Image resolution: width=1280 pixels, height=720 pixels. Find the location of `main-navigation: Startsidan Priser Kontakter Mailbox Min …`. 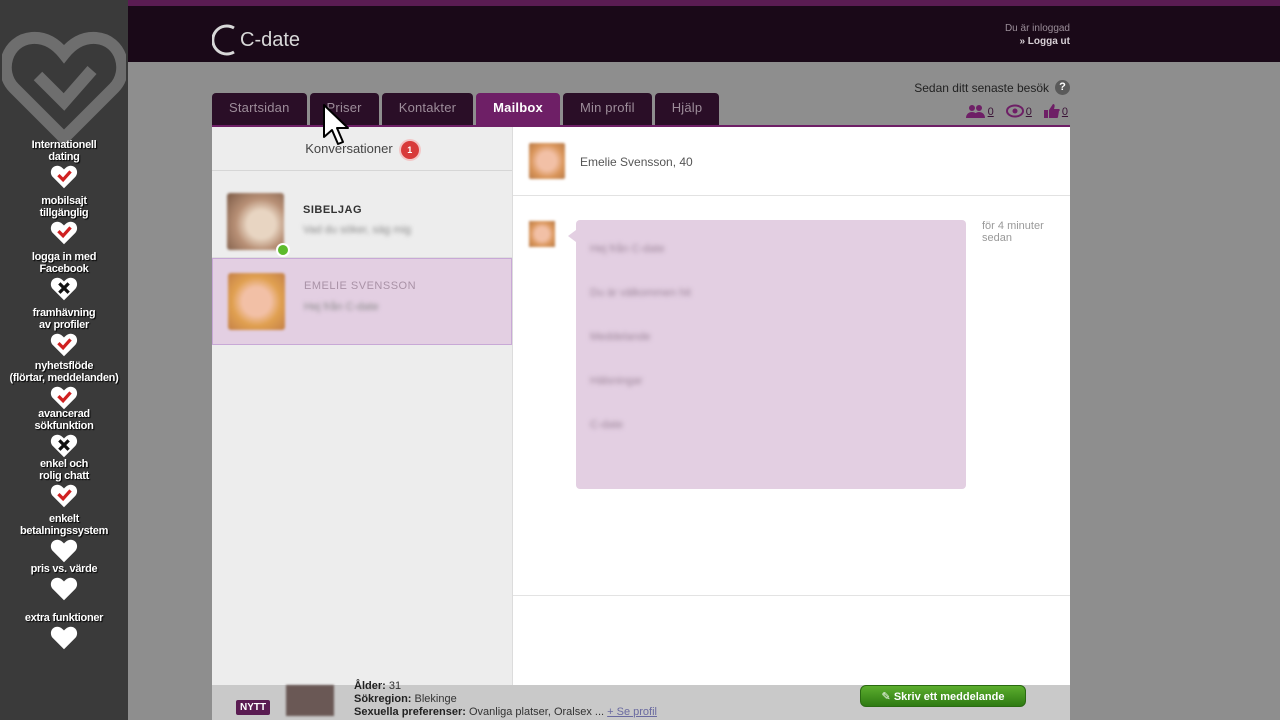

main-navigation: Startsidan Priser Kontakter Mailbox Min … is located at coordinates (466, 109).